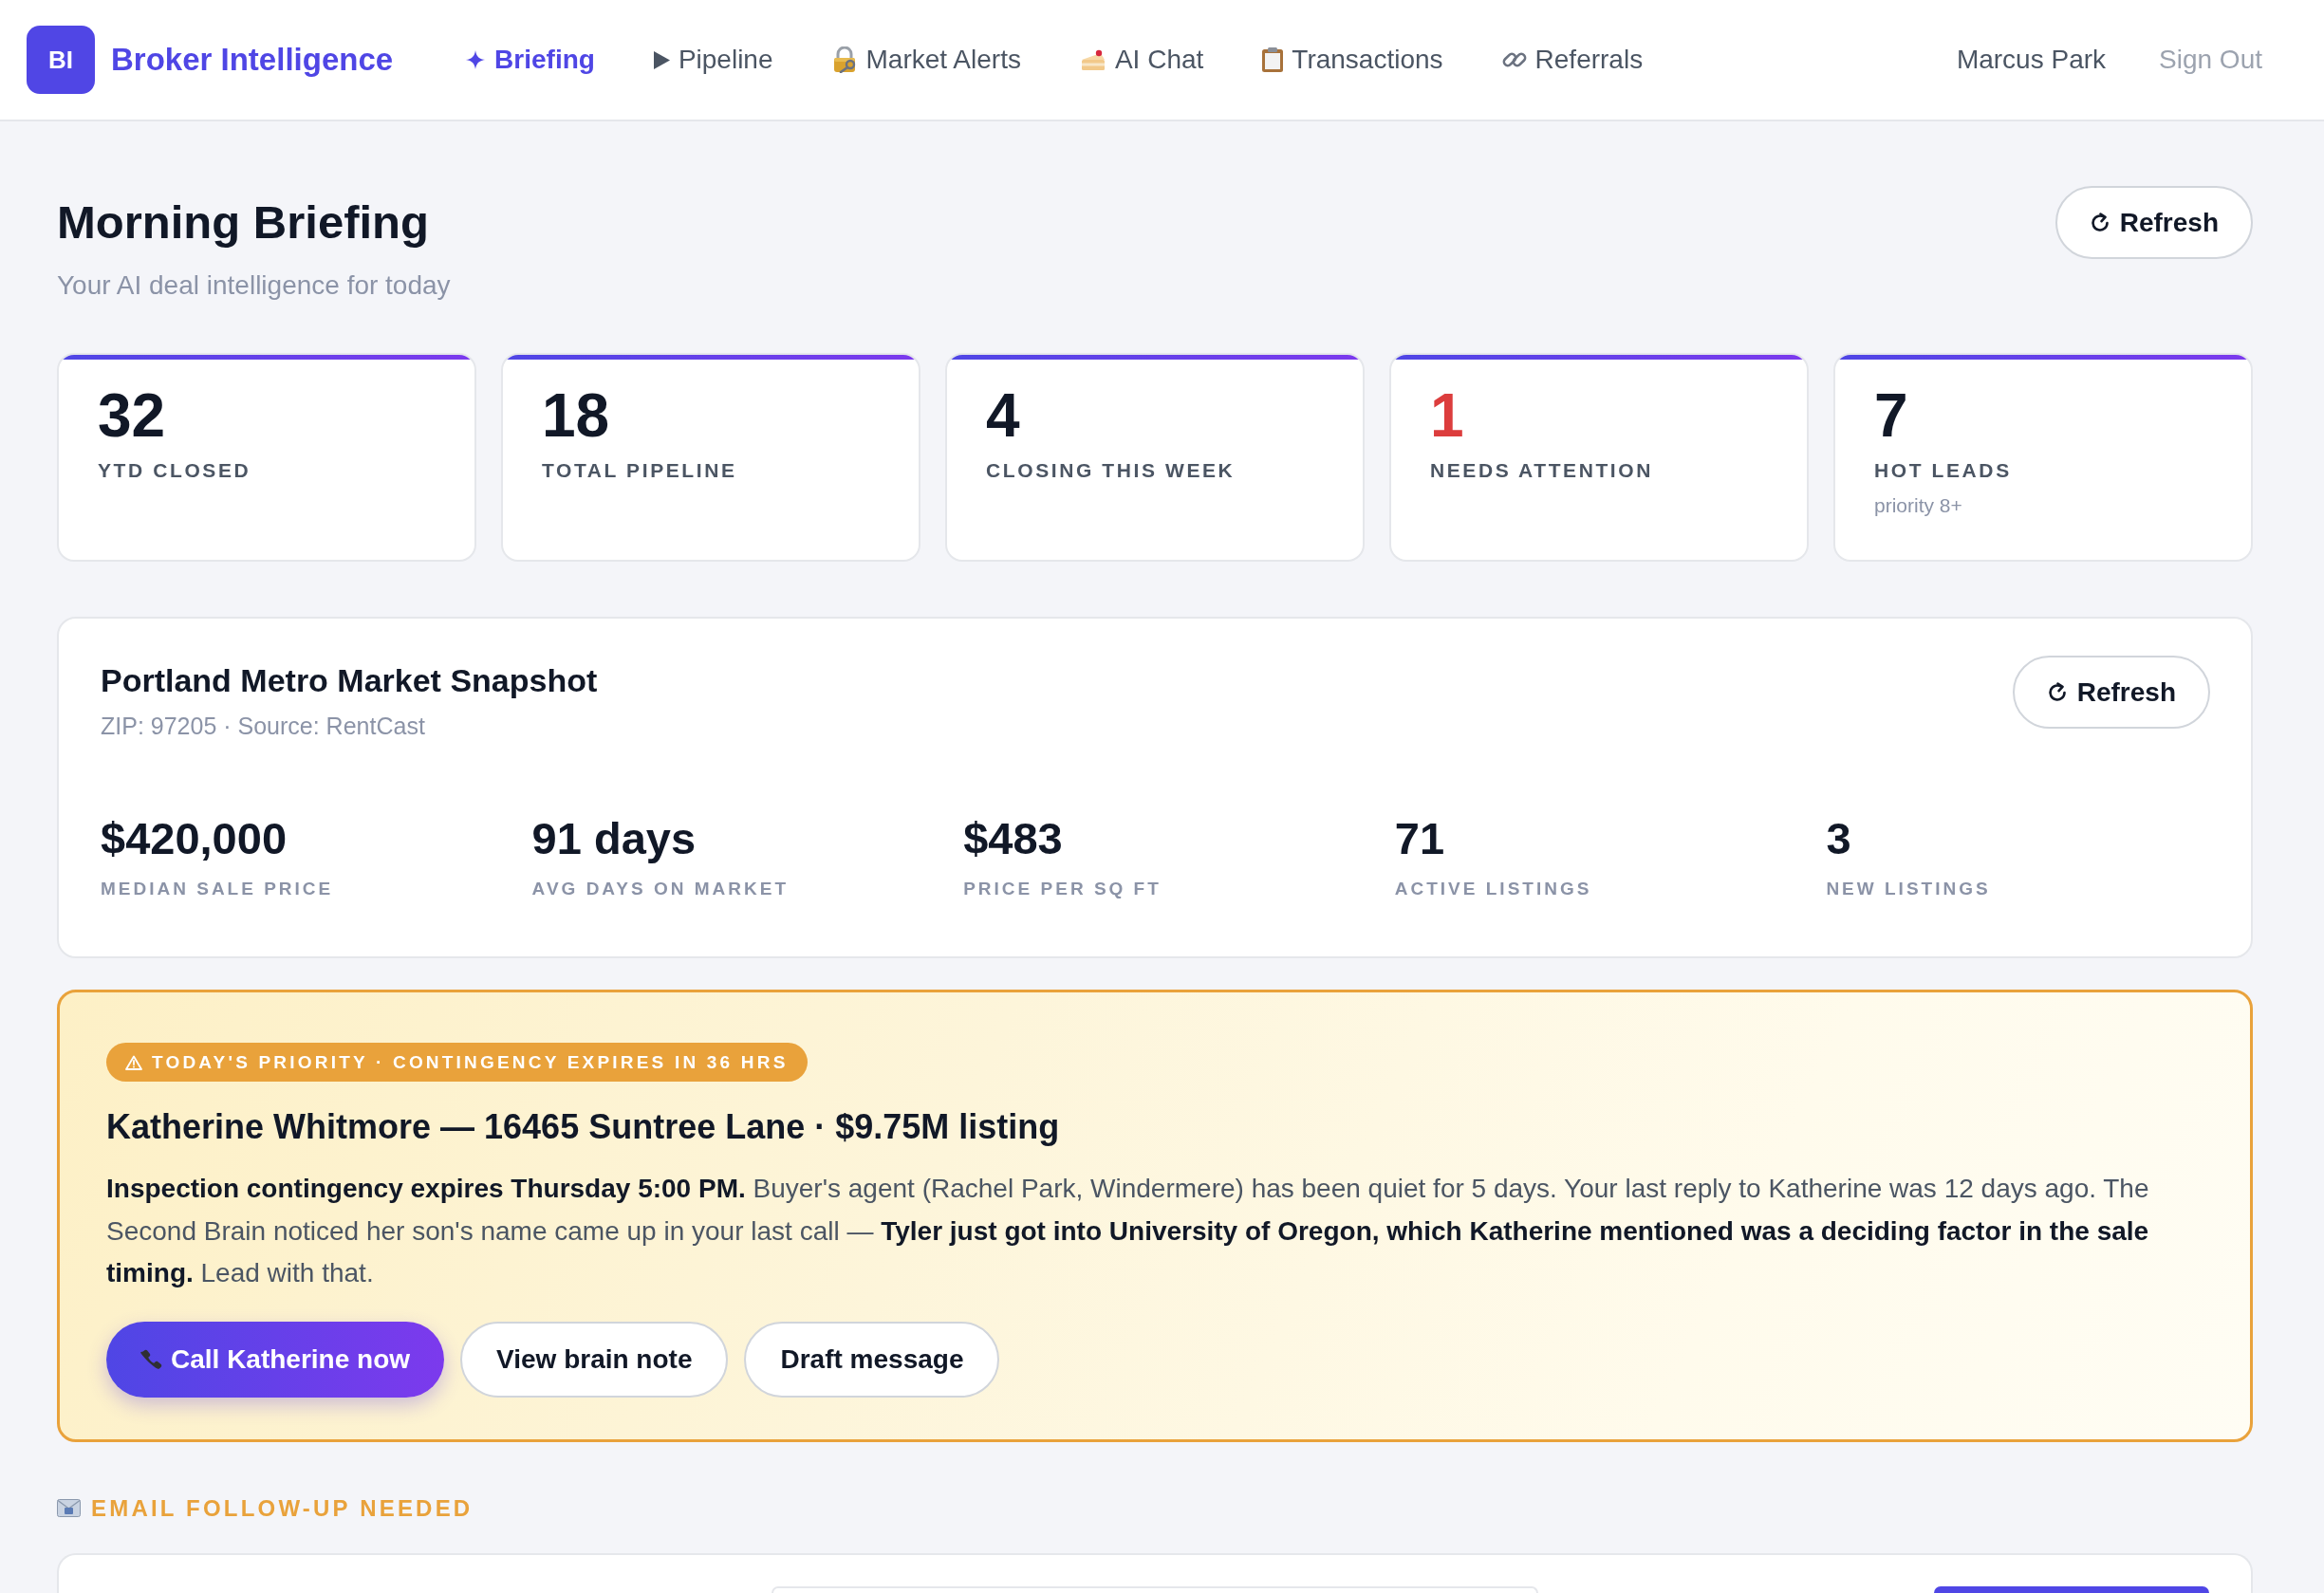  I want to click on priority-title: Katherine Whitmore — 16465 Suntree Lane · $9.75M listing, so click(583, 1127).